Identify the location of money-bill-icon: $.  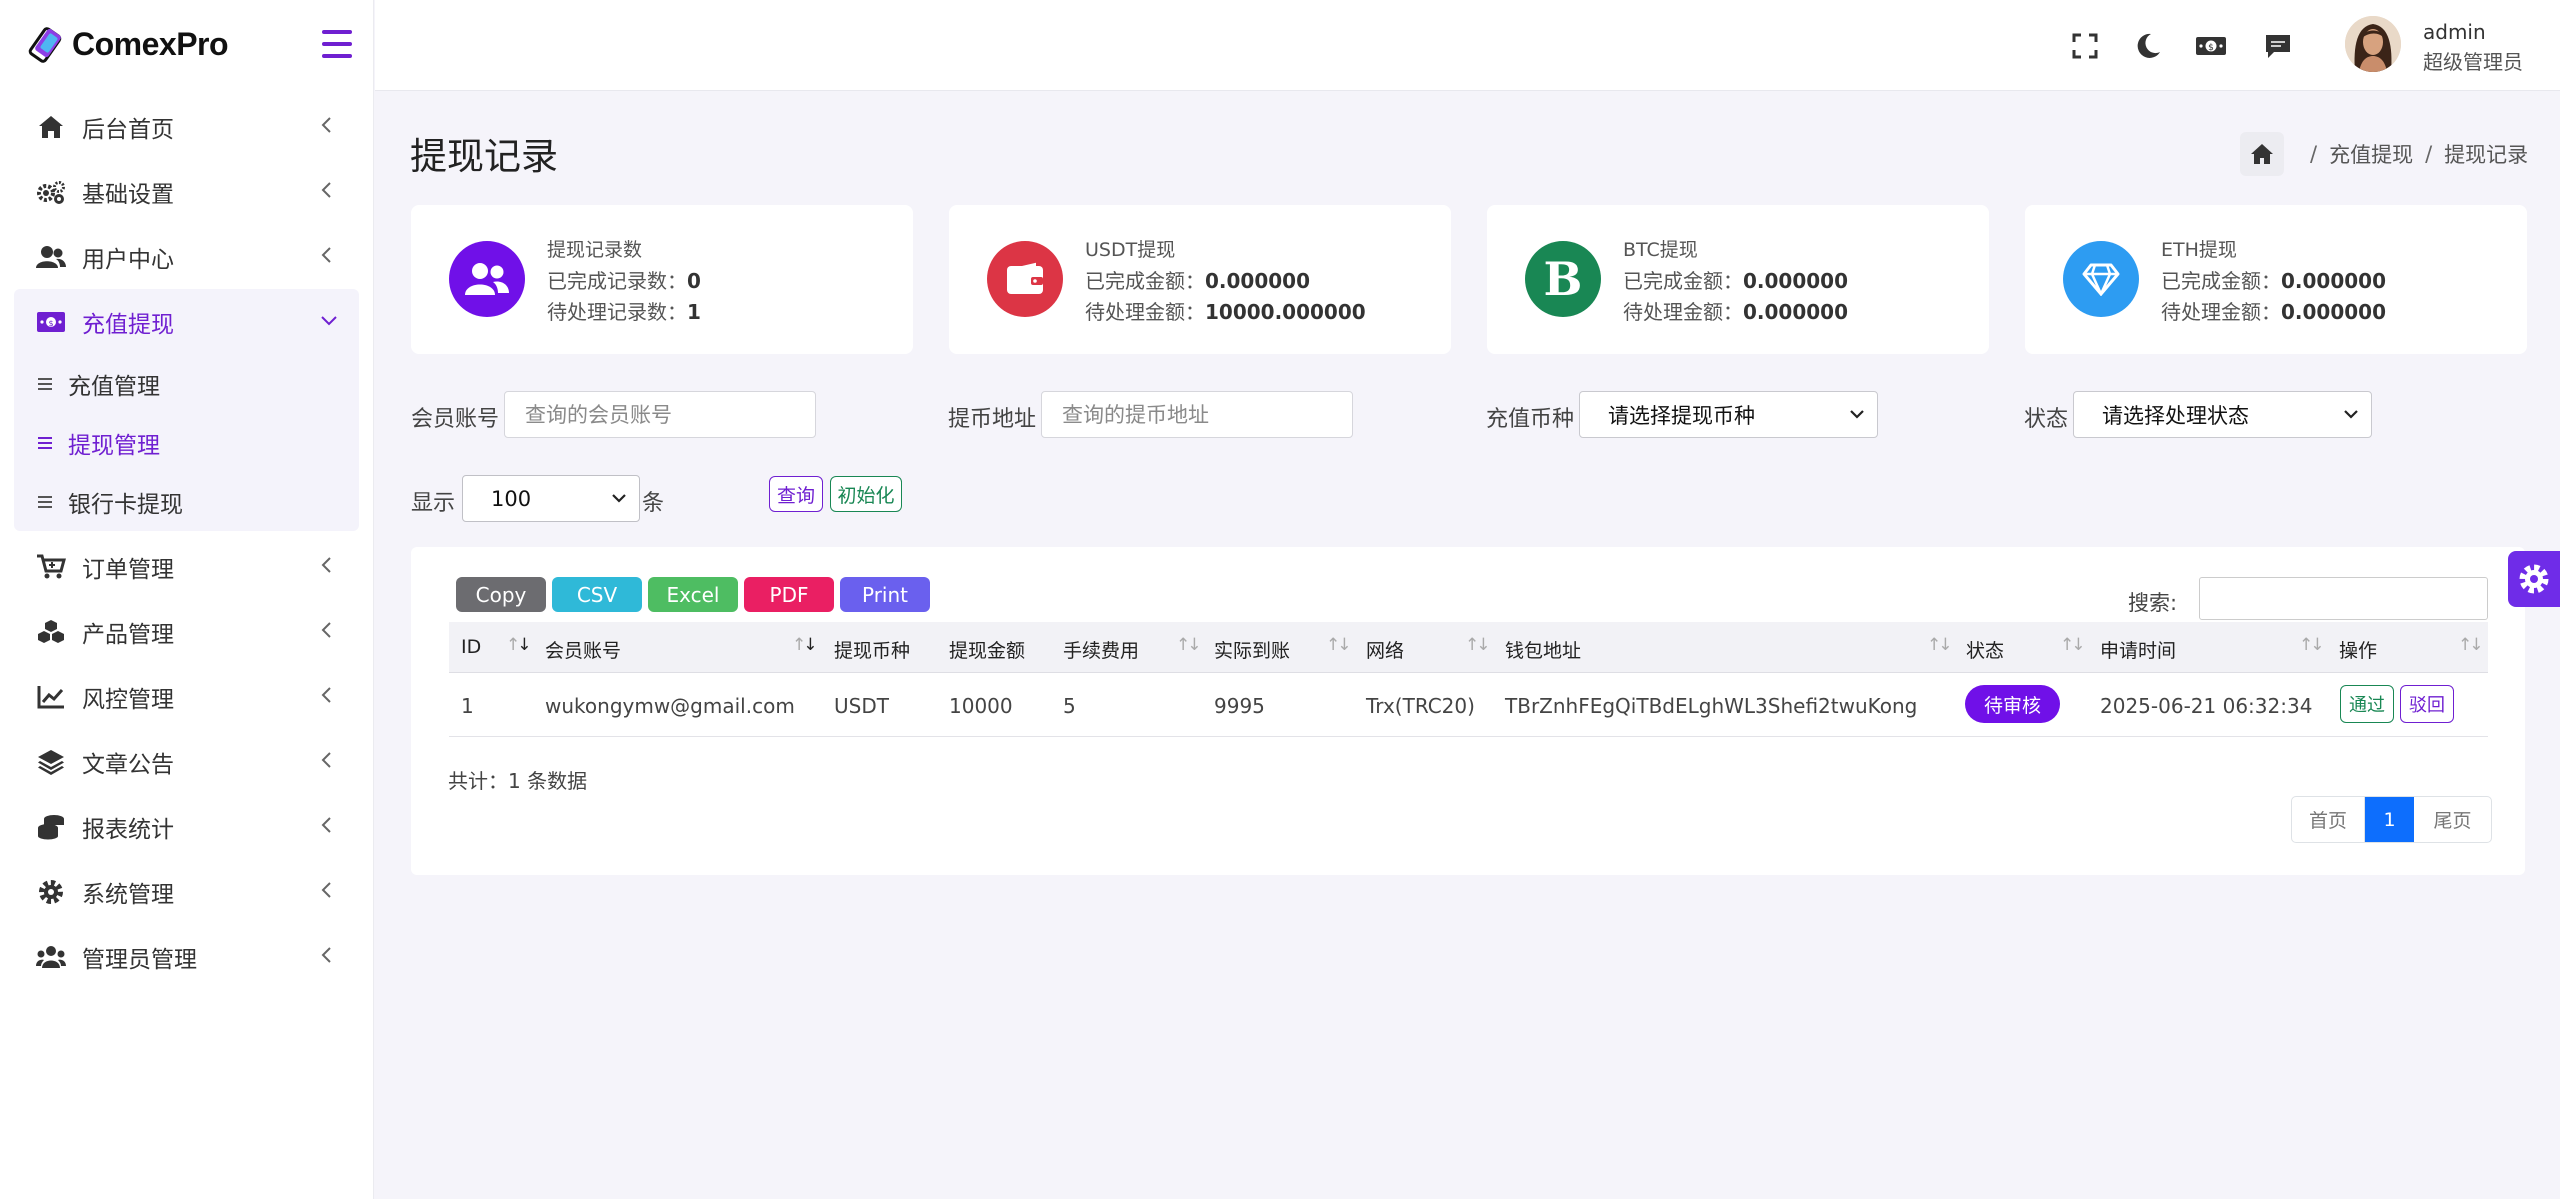
(2210, 46).